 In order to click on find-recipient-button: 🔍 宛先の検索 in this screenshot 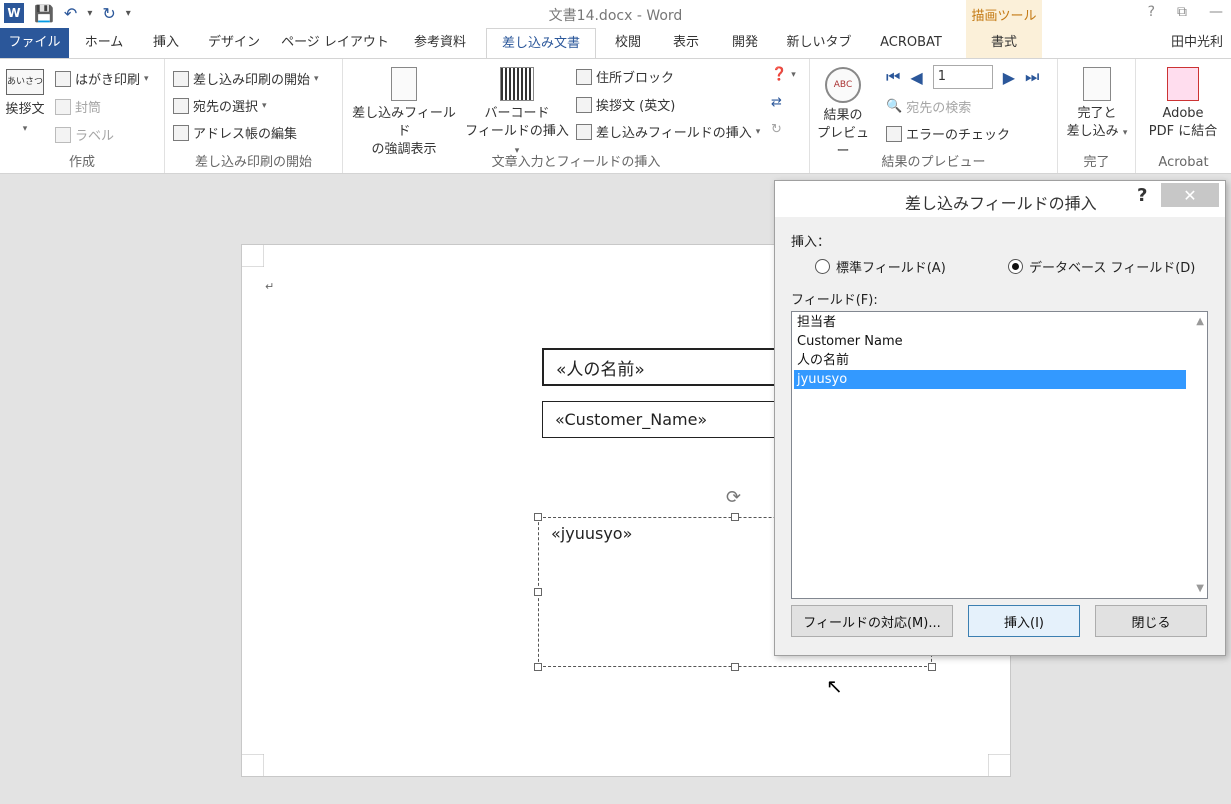, I will do `click(928, 106)`.